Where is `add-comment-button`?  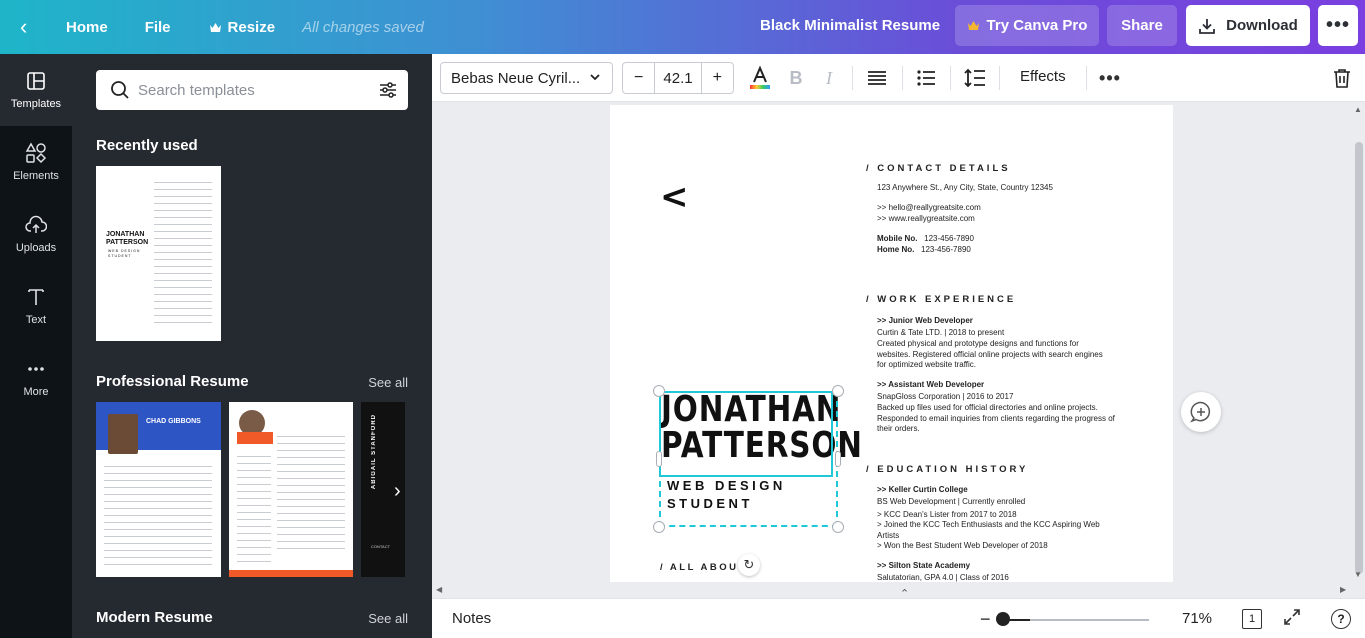 add-comment-button is located at coordinates (1201, 412).